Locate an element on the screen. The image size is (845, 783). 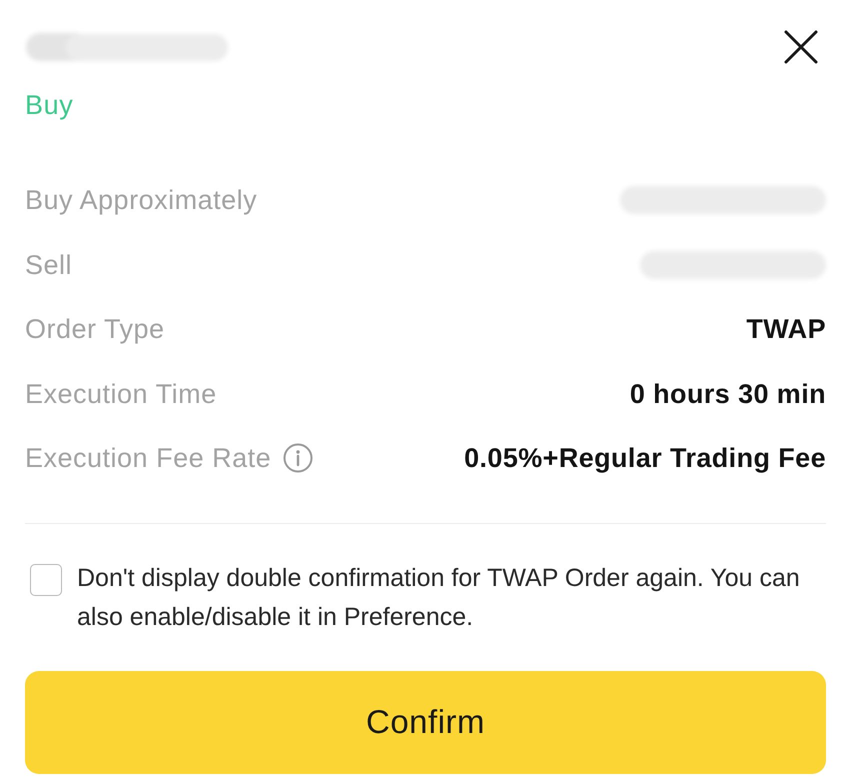
field-label: Execution Time is located at coordinates (121, 393).